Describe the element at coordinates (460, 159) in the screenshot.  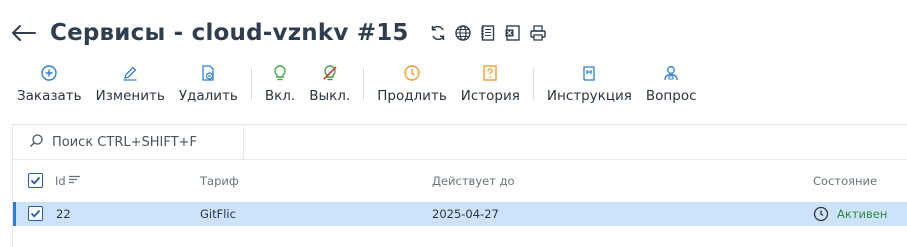
I see `divider` at that location.